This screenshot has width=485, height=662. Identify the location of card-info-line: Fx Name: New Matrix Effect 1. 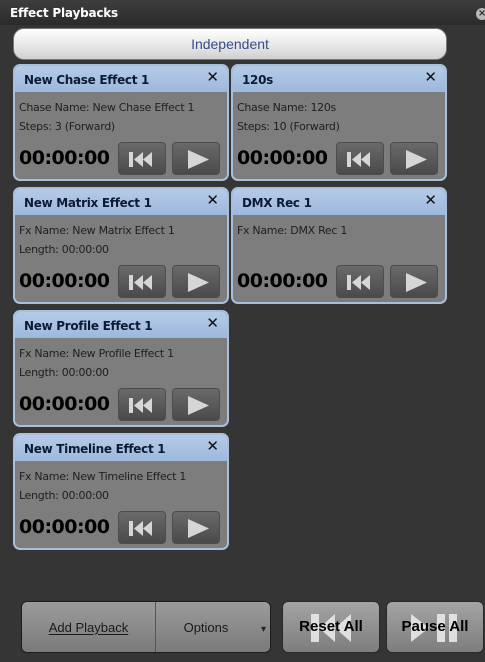
(97, 230).